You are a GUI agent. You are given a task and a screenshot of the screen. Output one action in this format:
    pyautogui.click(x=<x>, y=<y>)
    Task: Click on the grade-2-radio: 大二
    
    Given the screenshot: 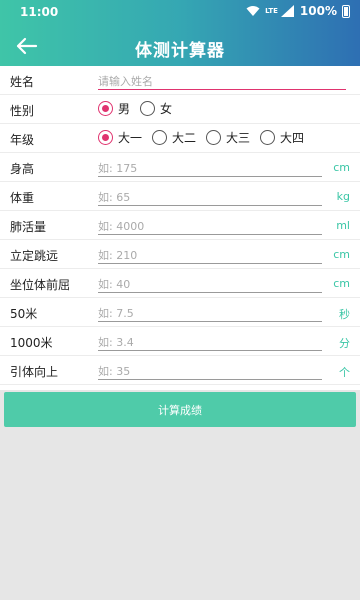 What is the action you would take?
    pyautogui.click(x=174, y=137)
    